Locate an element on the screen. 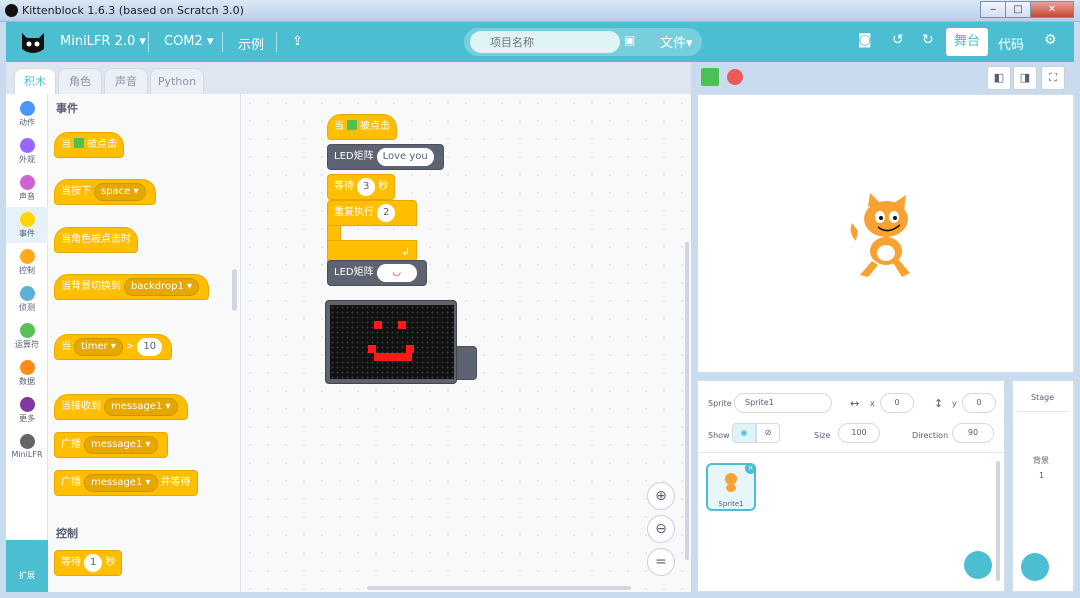 The height and width of the screenshot is (598, 1080). wait-seconds-block: 等待 1 秒 is located at coordinates (88, 563).